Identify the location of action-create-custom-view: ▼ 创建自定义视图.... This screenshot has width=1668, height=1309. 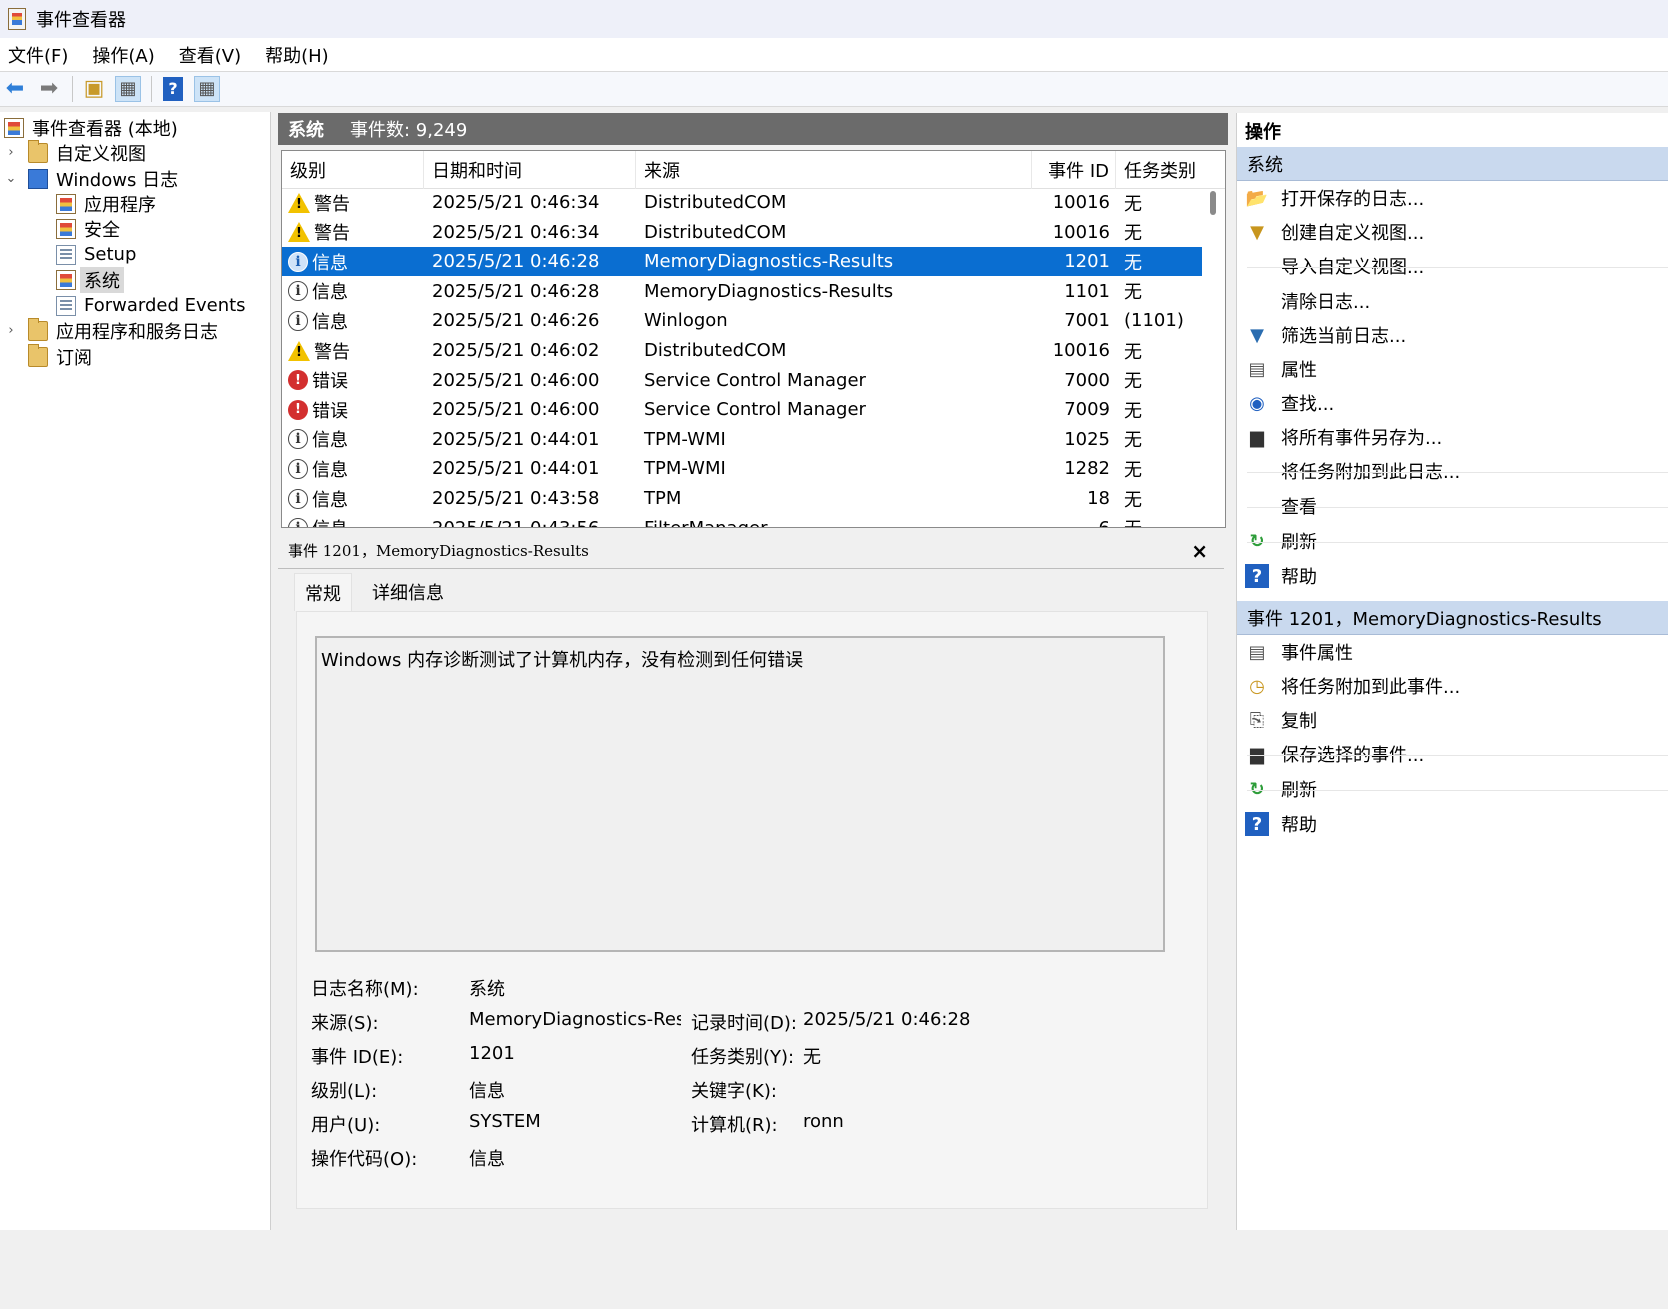
(1452, 232).